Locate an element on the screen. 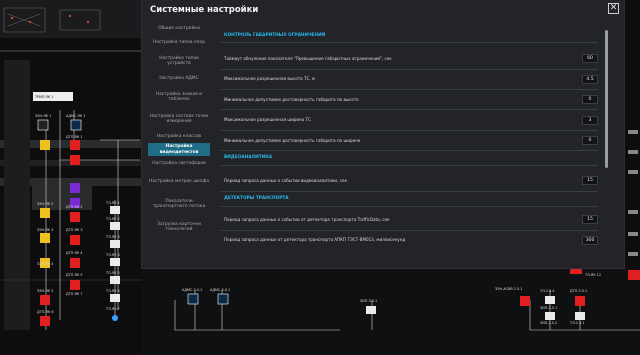 This screenshot has height=355, width=640. bg-label: ЗЭН-АСВВ 2.5.1 is located at coordinates (508, 289).